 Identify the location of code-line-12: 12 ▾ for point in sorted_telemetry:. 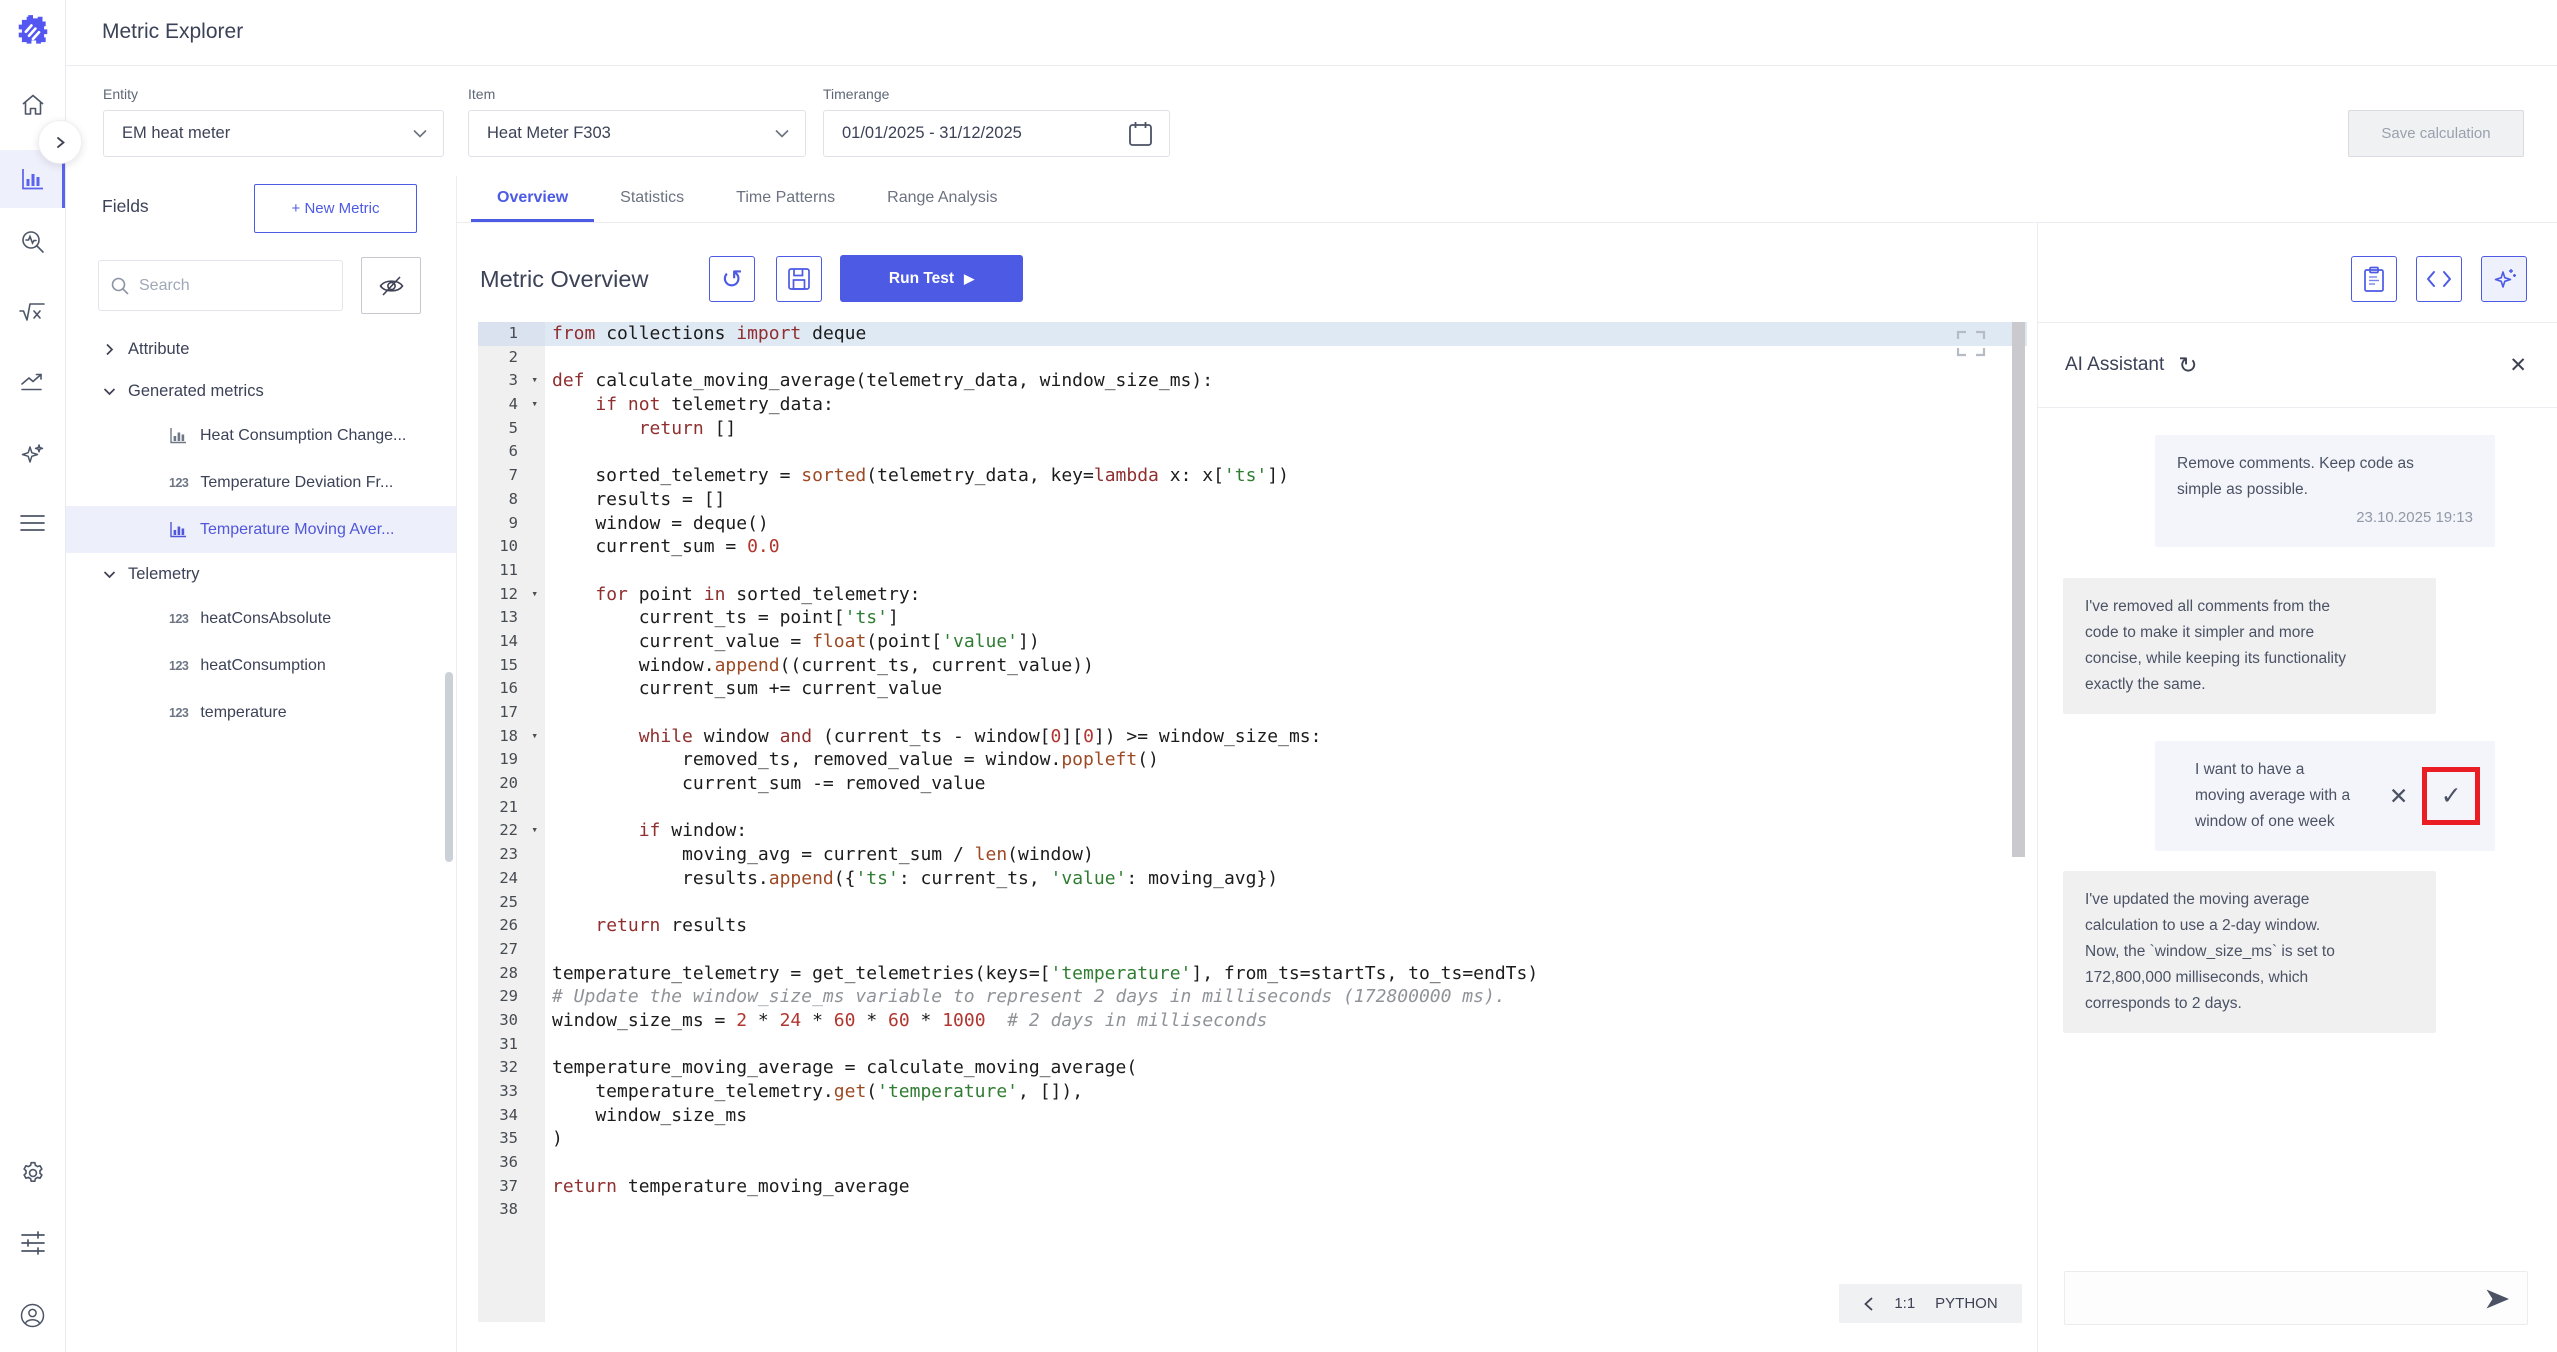
(1252, 595).